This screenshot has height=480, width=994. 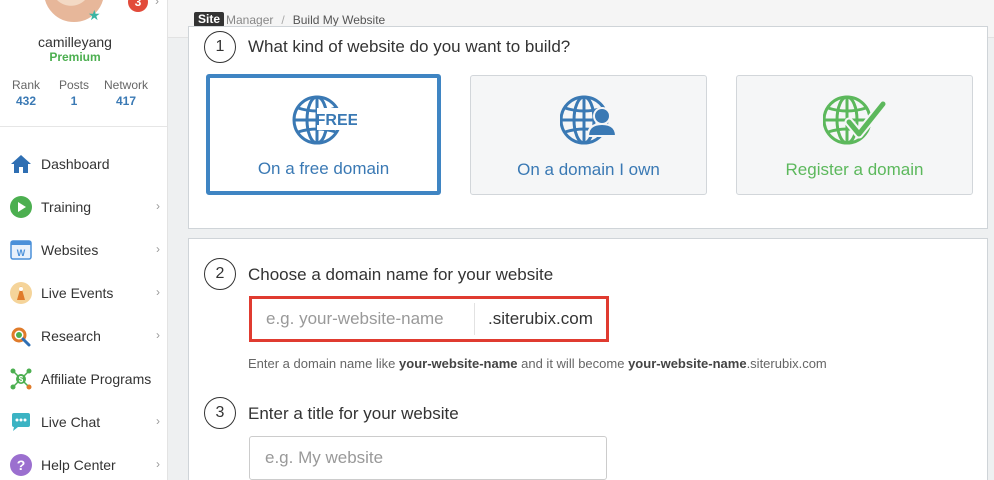 What do you see at coordinates (209, 19) in the screenshot?
I see `site-logo: Site` at bounding box center [209, 19].